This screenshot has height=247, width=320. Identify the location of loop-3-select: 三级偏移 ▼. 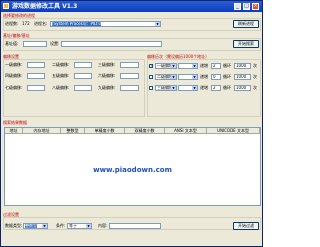
(166, 88).